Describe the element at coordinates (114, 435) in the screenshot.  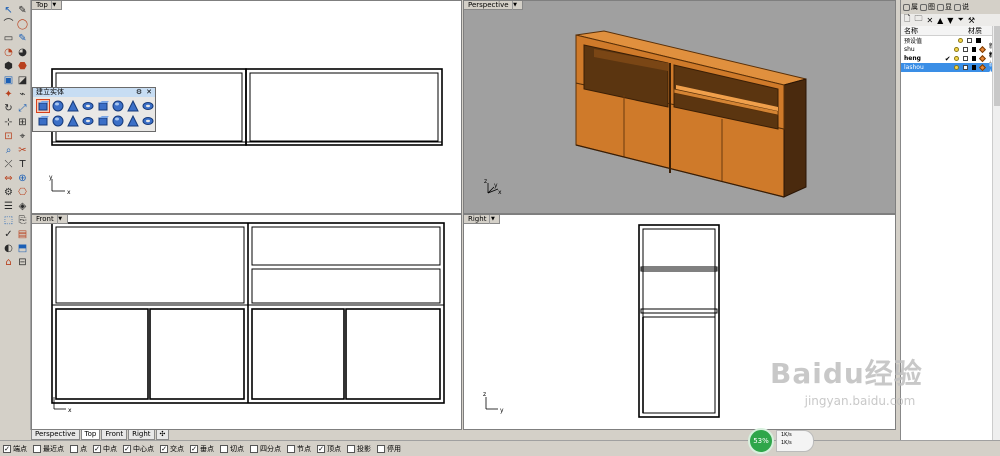
I see `tab-front: Front` at that location.